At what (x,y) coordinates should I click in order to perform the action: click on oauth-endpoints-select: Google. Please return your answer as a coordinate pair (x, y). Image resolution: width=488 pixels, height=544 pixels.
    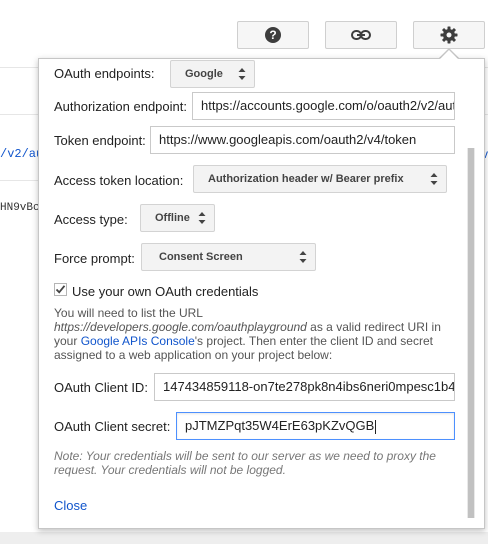
    Looking at the image, I should click on (212, 74).